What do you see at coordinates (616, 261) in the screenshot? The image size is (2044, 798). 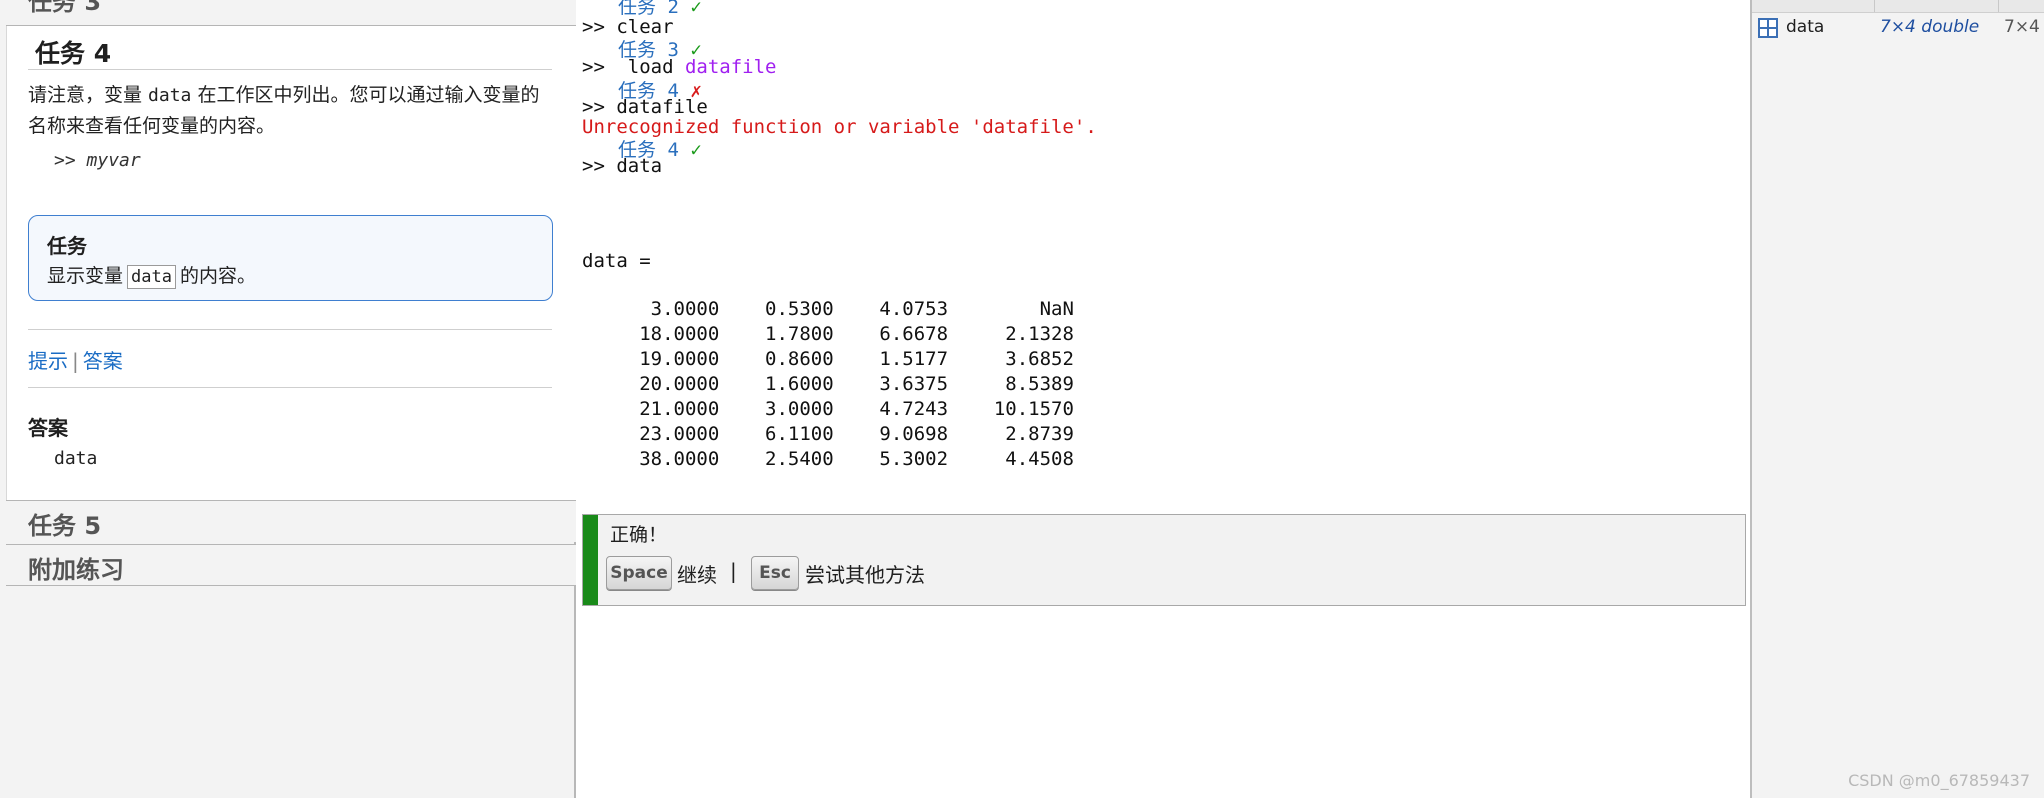 I see `result-header: data =` at bounding box center [616, 261].